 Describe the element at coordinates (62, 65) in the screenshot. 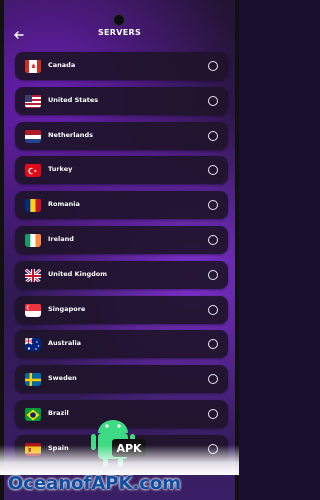

I see `server-name: Canada` at that location.